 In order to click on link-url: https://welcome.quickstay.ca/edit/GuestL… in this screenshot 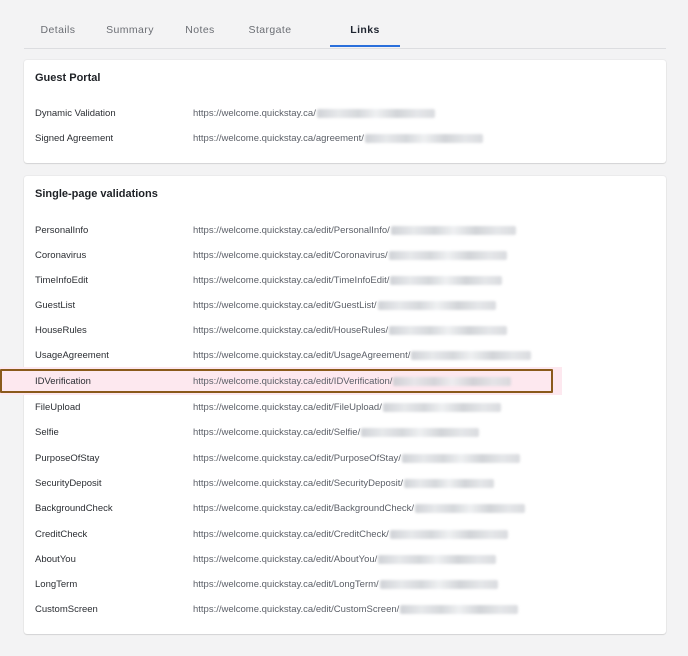, I will do `click(344, 305)`.